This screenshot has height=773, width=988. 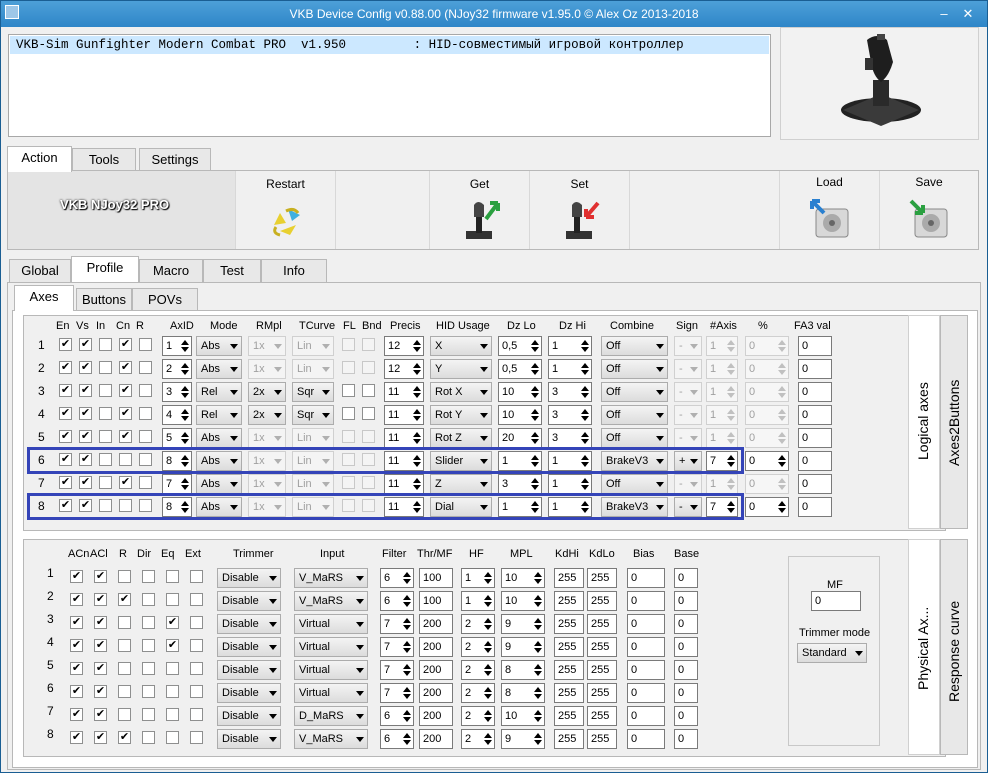 What do you see at coordinates (148, 645) in the screenshot?
I see `physical-row-4-dir-checkbox` at bounding box center [148, 645].